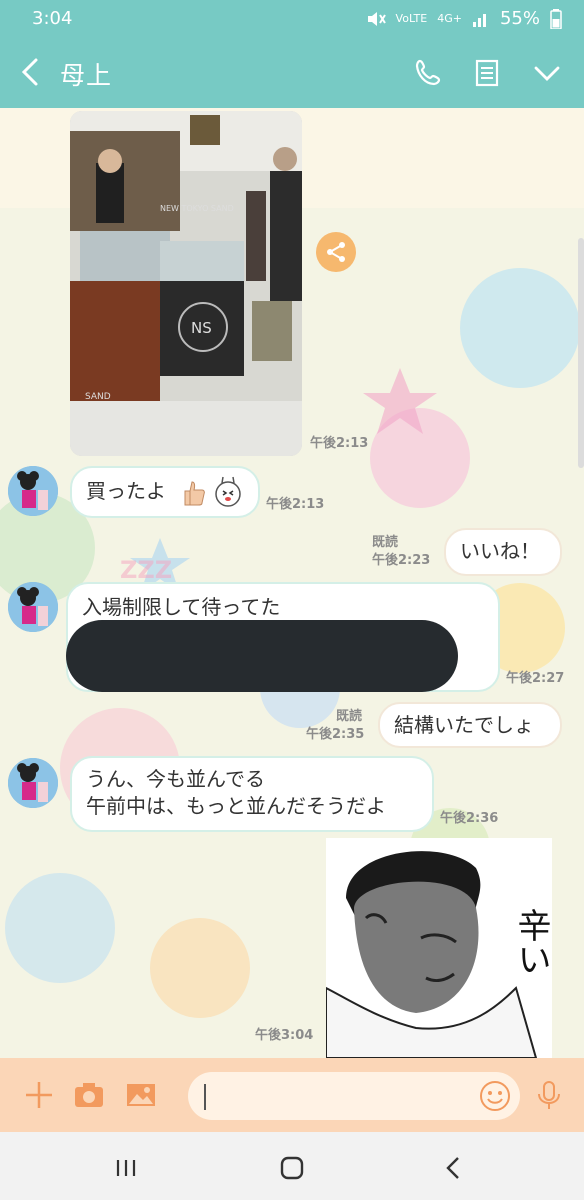 This screenshot has height=1200, width=584. I want to click on phone-icon, so click(429, 73).